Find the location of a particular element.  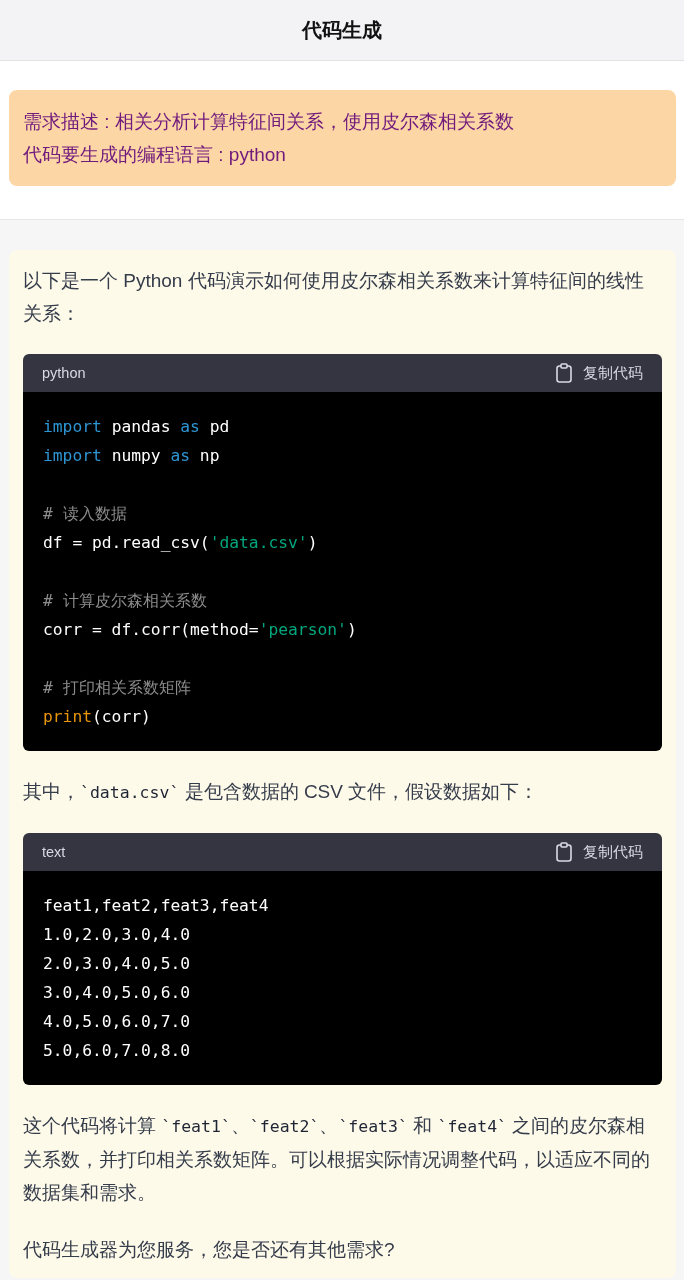

code-line: df = pd.read_csv('data.csv') is located at coordinates (181, 543).